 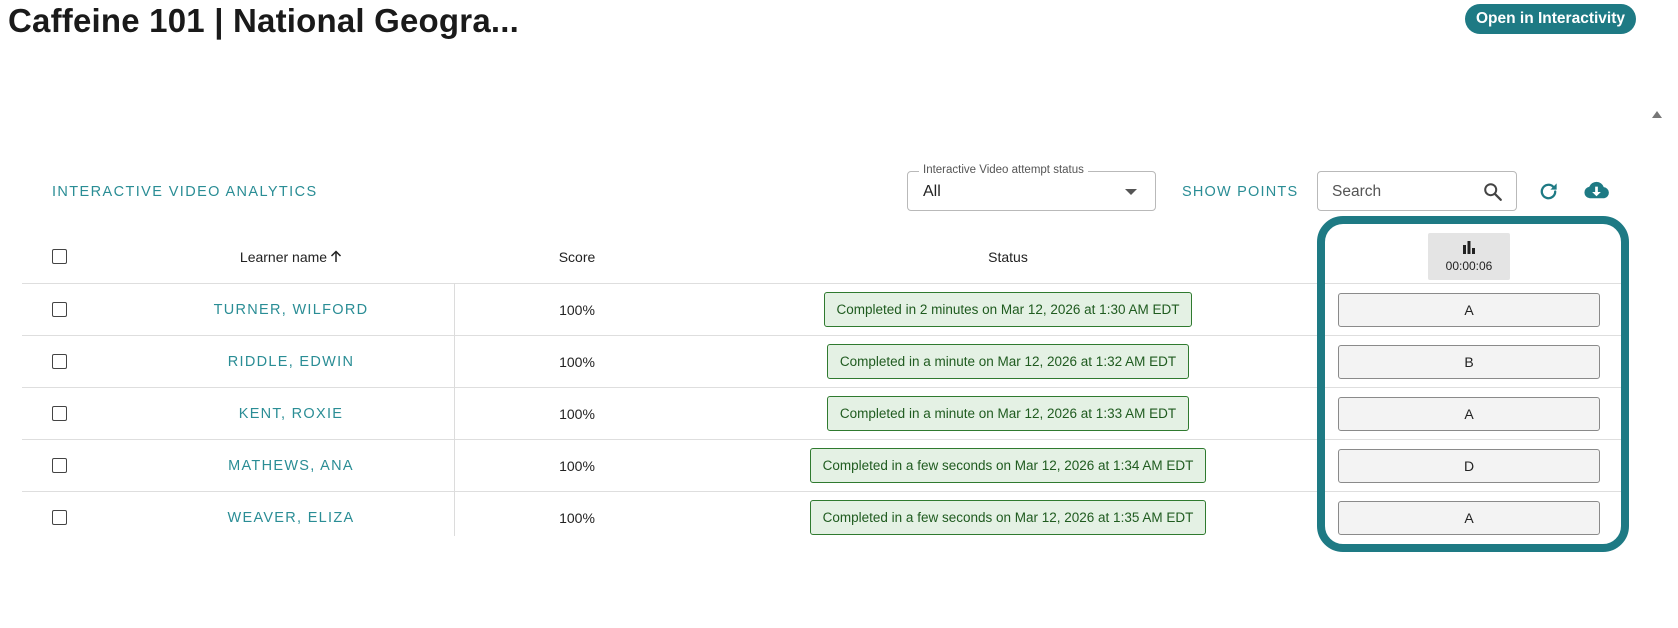 What do you see at coordinates (1493, 192) in the screenshot?
I see `search-icon` at bounding box center [1493, 192].